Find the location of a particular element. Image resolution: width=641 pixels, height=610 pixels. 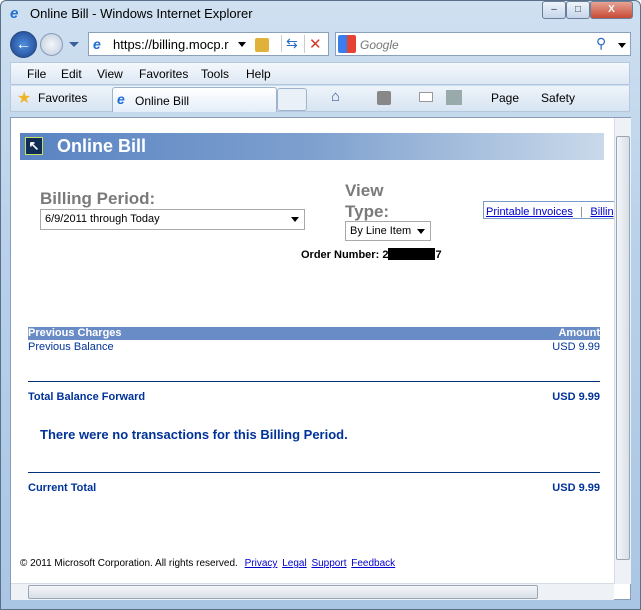

url-text: https://billing.mocp.r is located at coordinates (171, 44).